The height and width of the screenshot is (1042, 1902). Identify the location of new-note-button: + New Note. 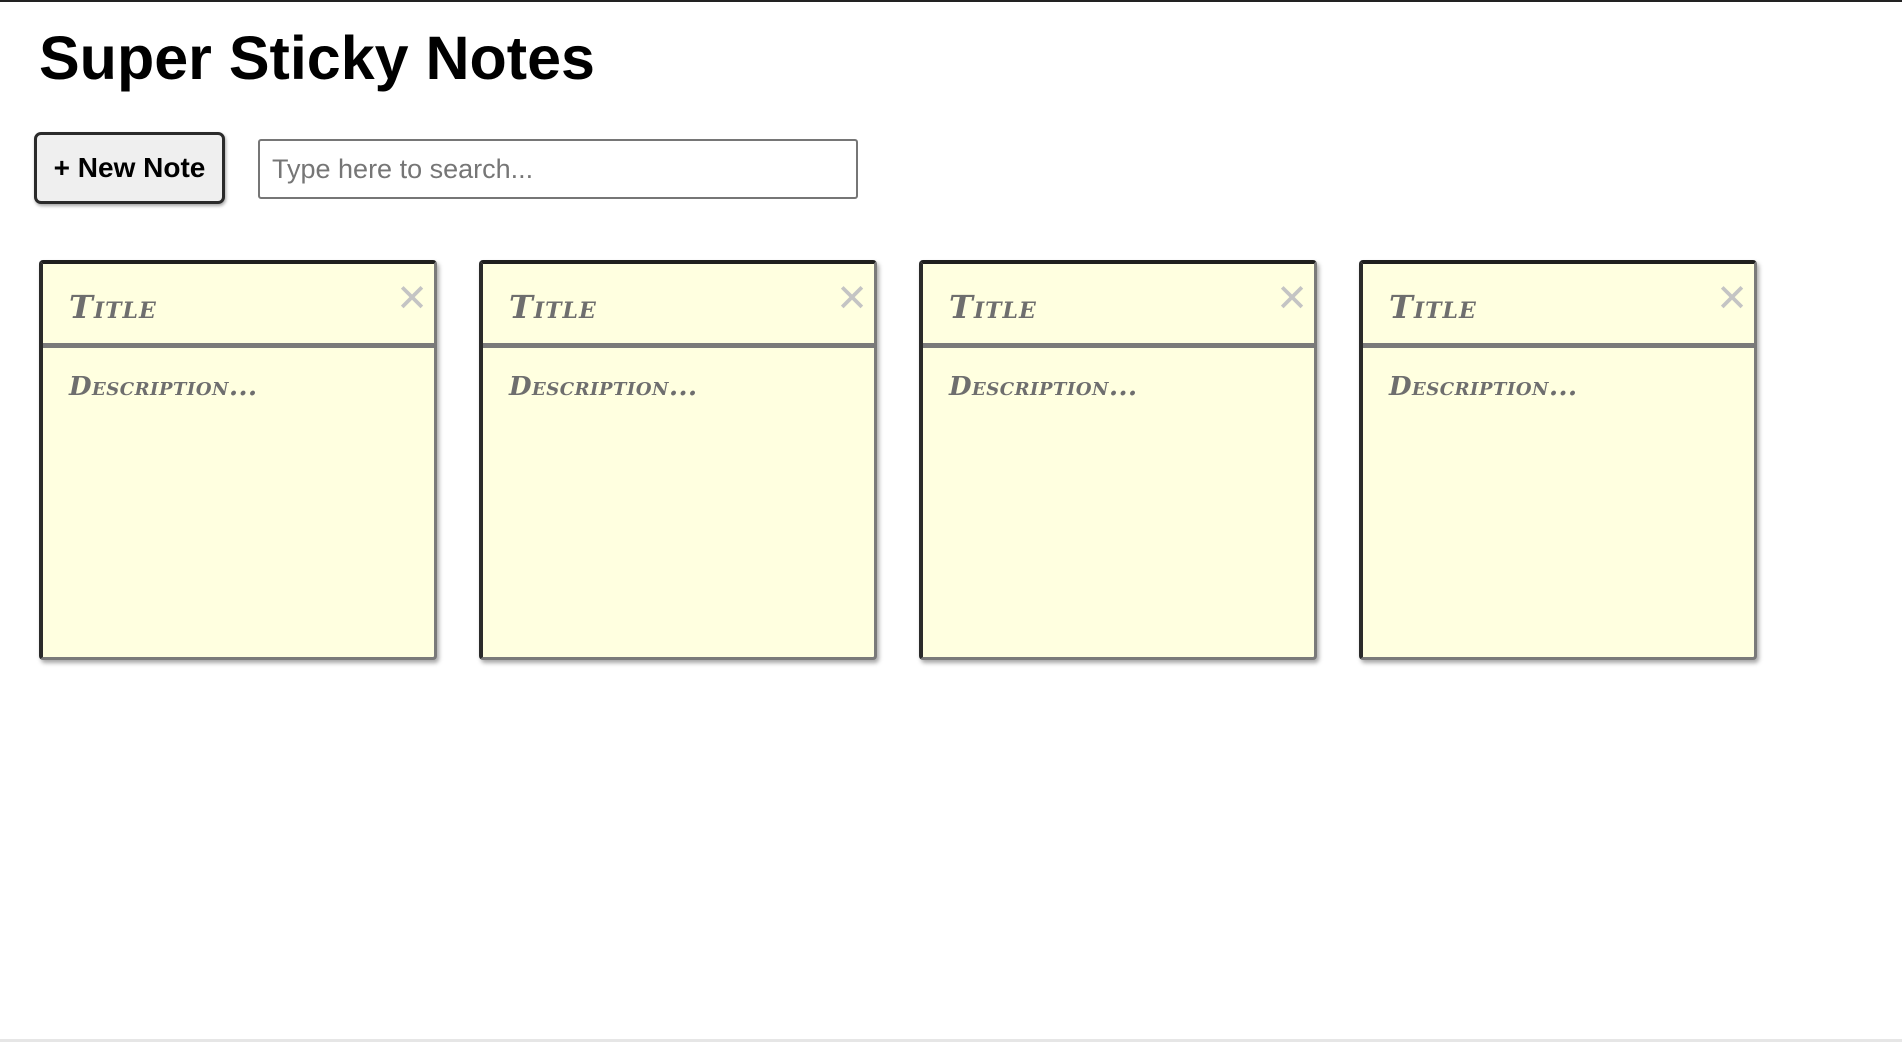
(129, 168).